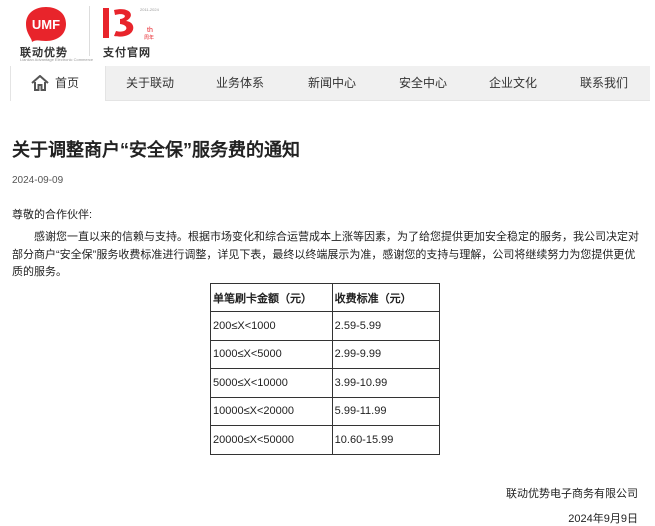 Image resolution: width=655 pixels, height=526 pixels. What do you see at coordinates (386, 326) in the screenshot?
I see `table-cell-fee: 2.59-5.99` at bounding box center [386, 326].